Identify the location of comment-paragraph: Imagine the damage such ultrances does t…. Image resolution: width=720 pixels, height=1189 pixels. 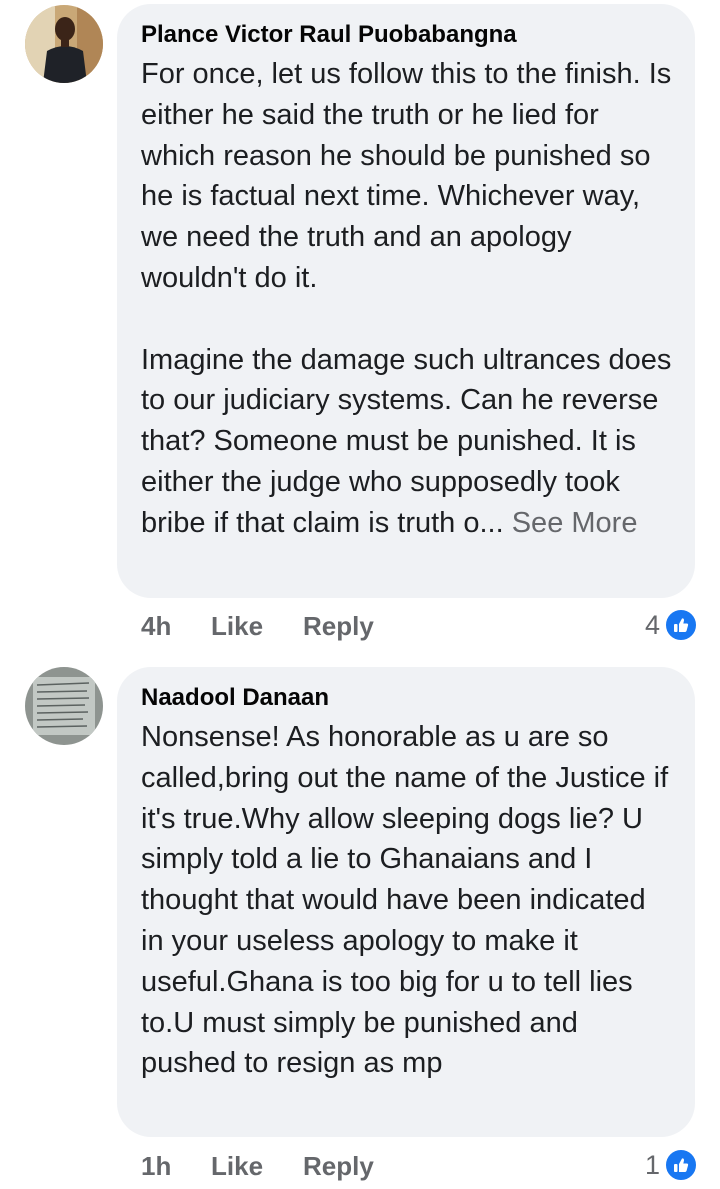
(407, 442).